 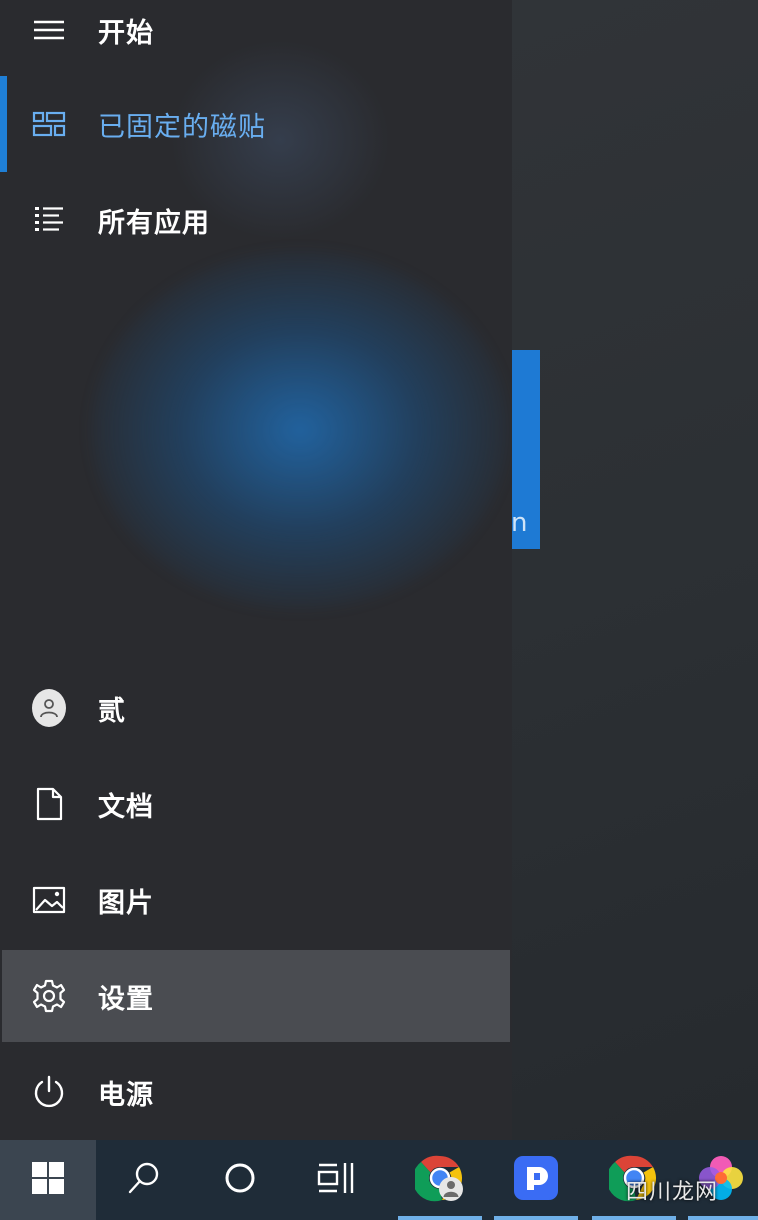 What do you see at coordinates (49, 996) in the screenshot?
I see `gear-icon` at bounding box center [49, 996].